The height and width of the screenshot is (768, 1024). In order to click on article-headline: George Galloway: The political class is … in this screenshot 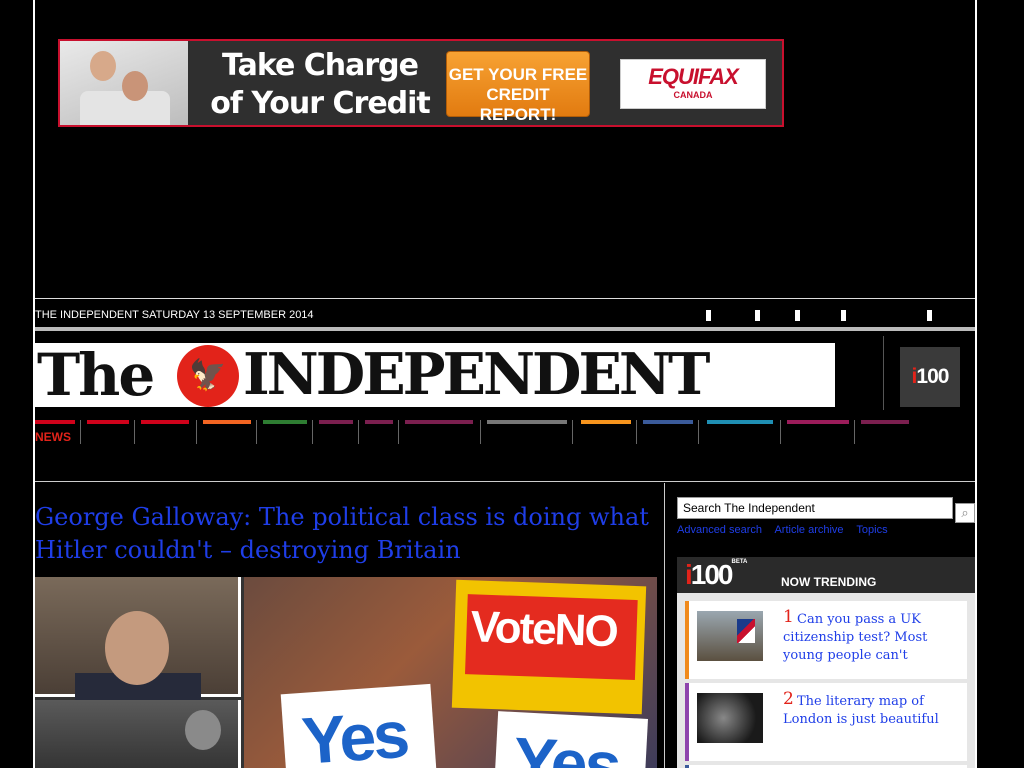, I will do `click(345, 534)`.